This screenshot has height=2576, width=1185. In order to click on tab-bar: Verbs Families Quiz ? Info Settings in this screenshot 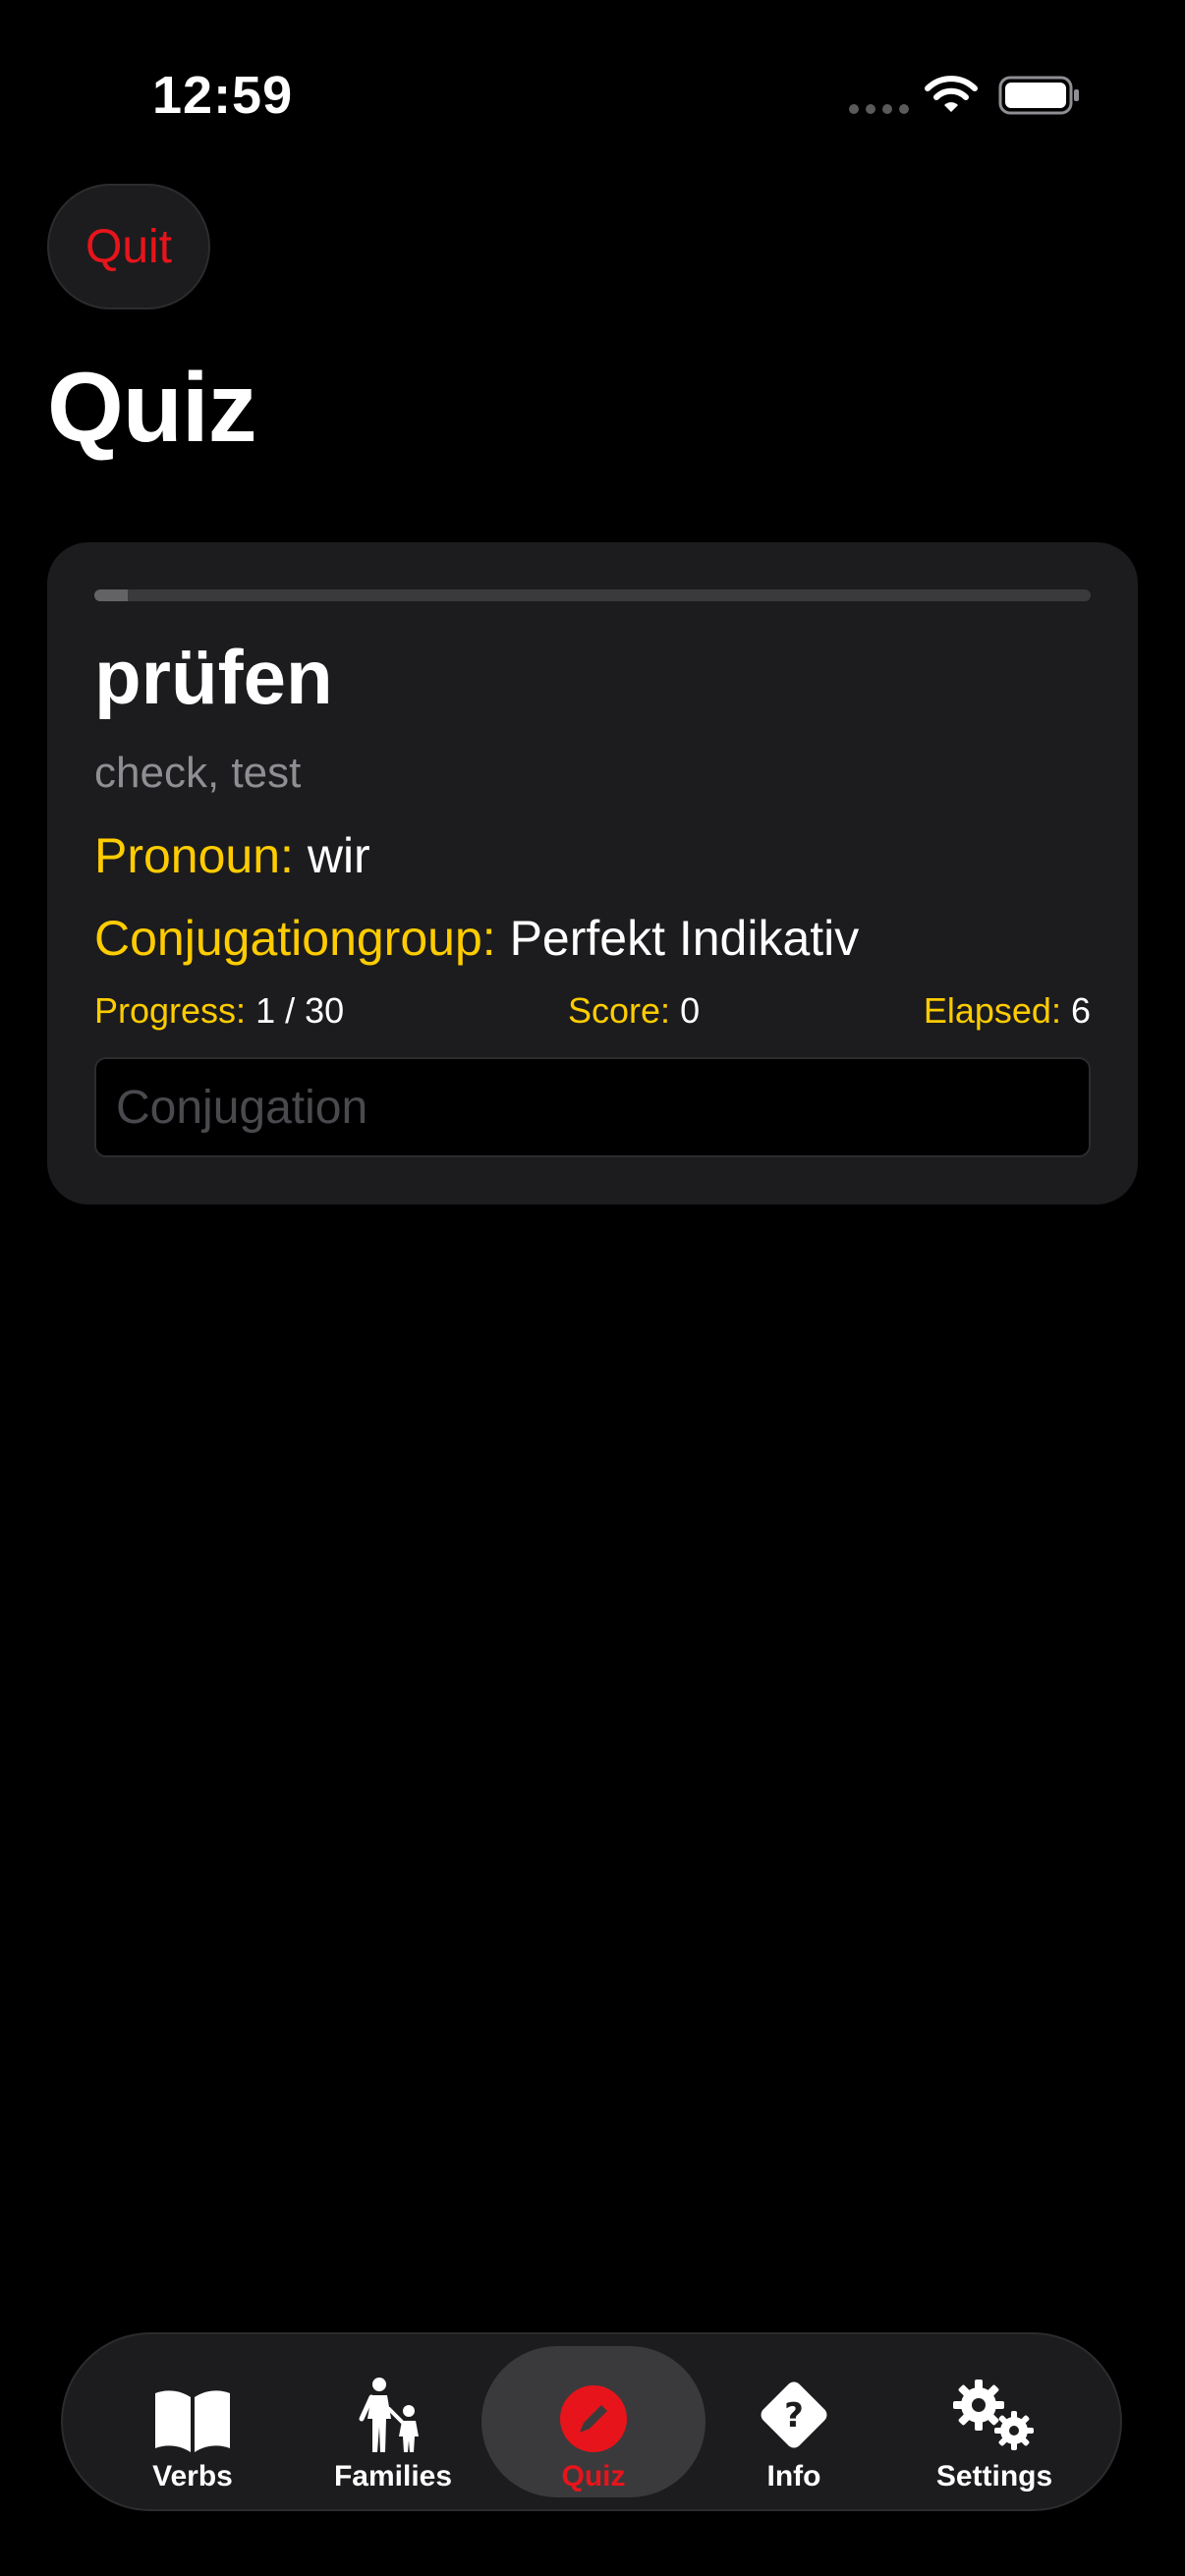, I will do `click(592, 2421)`.